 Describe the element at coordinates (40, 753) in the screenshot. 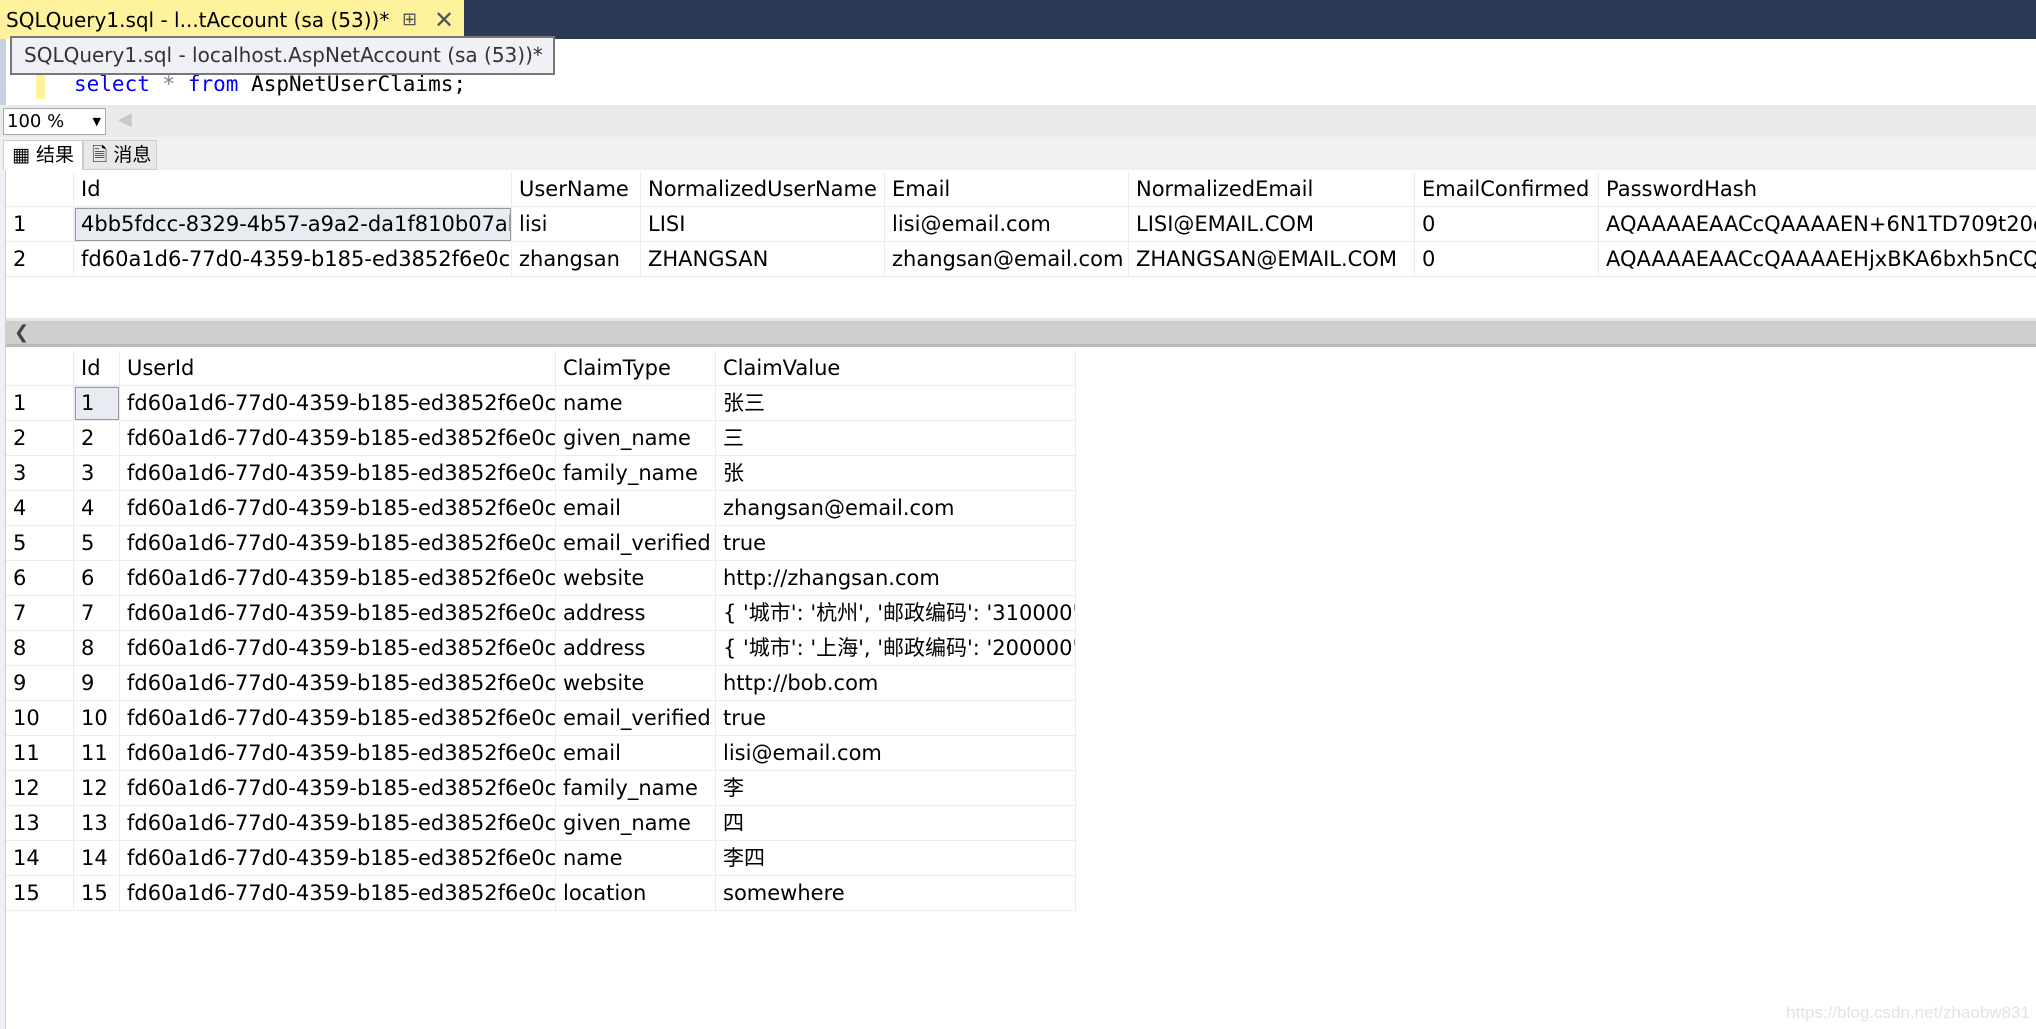

I see `row-number: 11` at that location.